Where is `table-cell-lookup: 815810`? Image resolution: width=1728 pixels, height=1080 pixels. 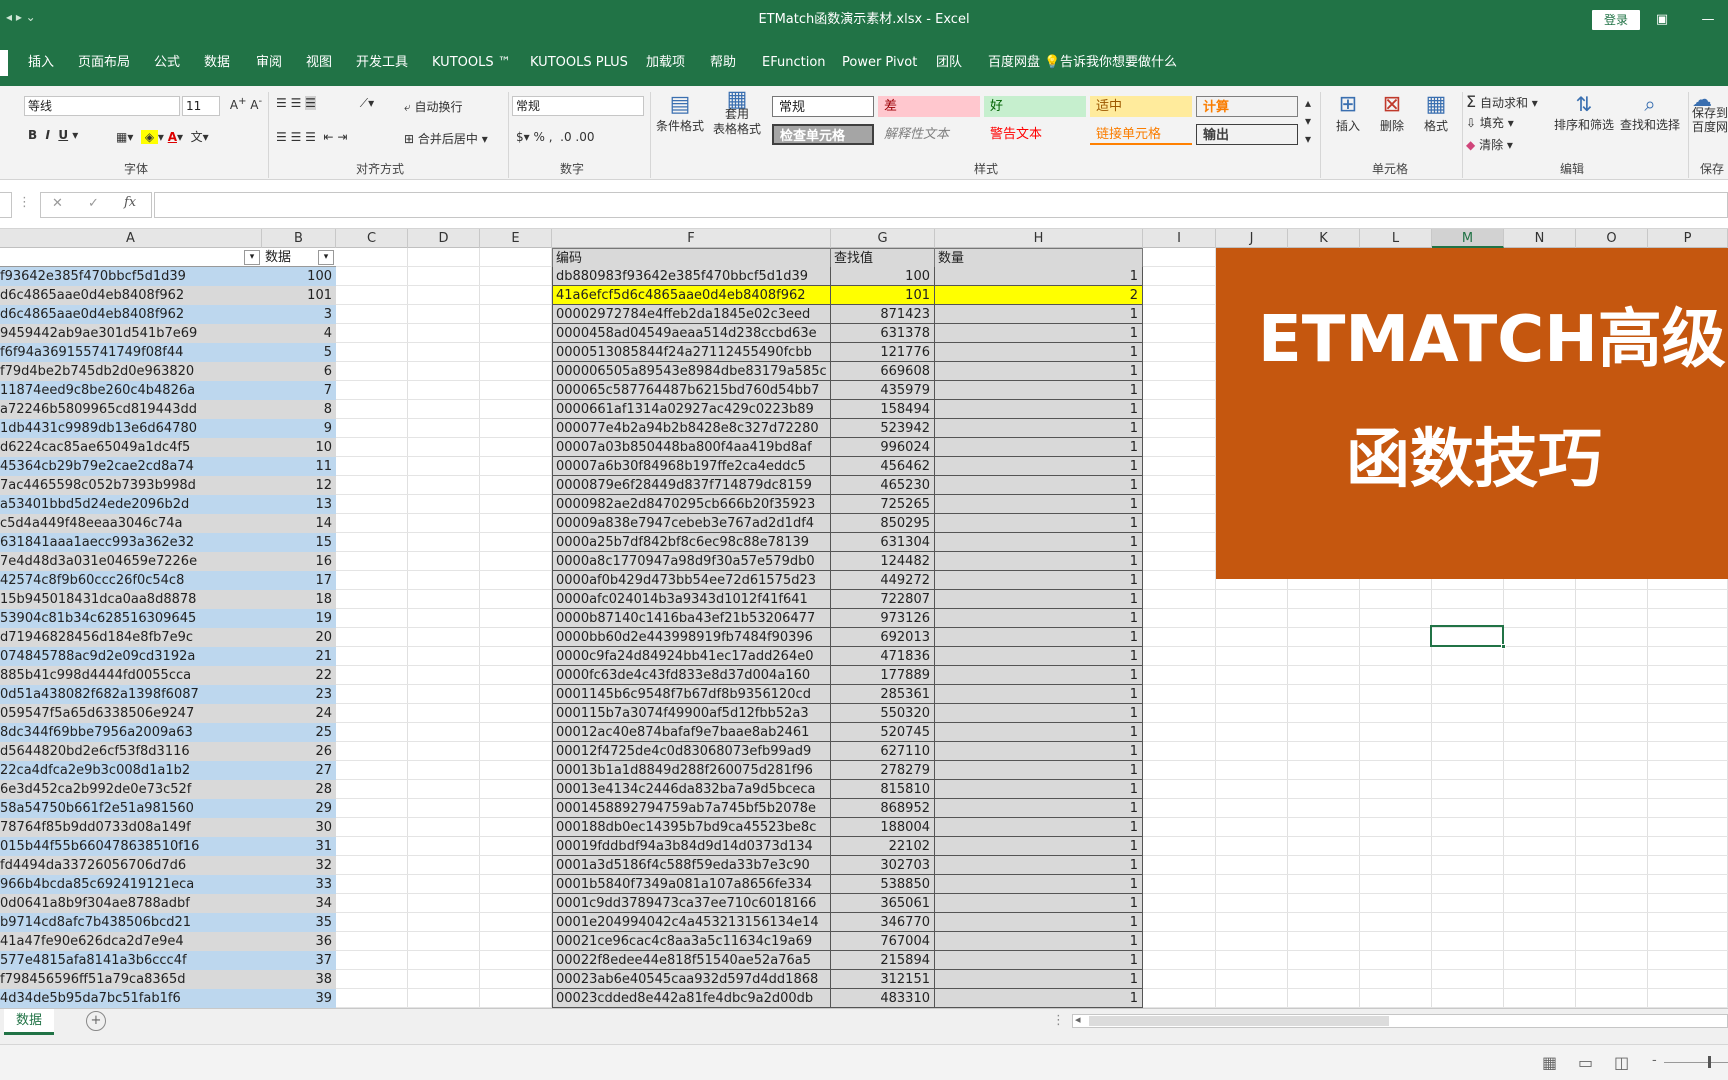
table-cell-lookup: 815810 is located at coordinates (883, 789).